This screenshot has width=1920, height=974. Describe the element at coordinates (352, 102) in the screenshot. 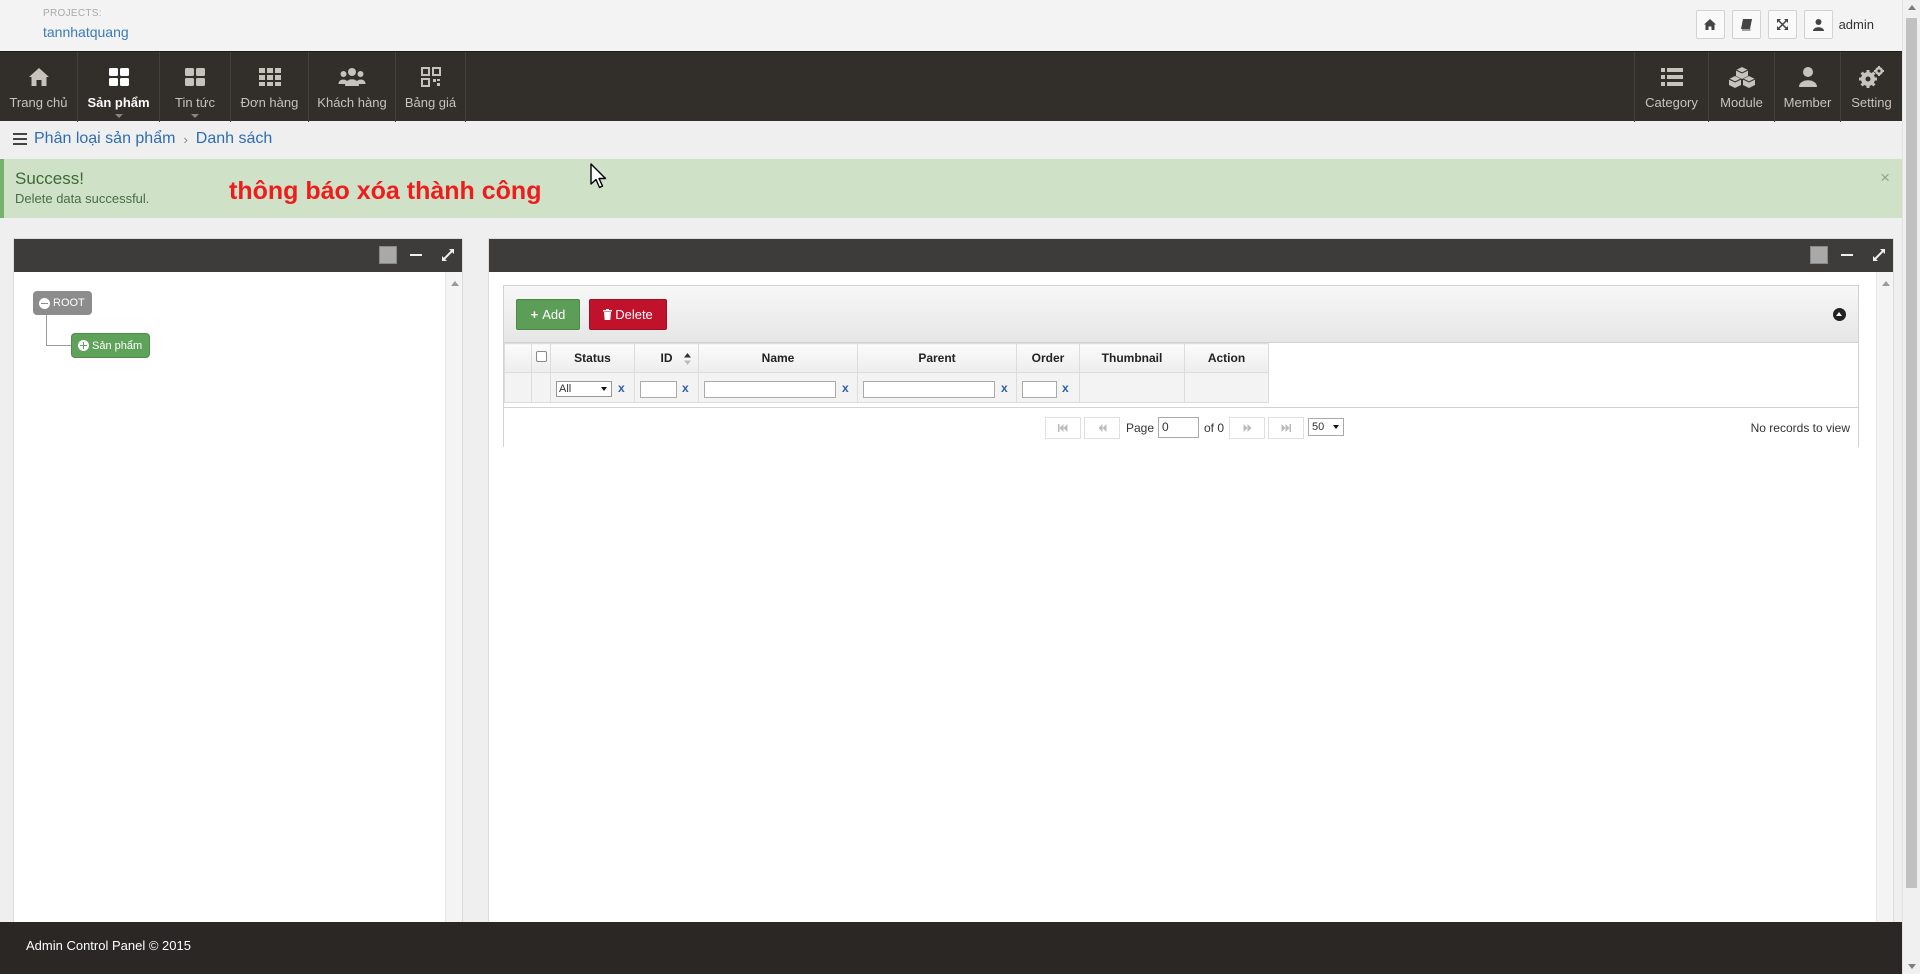

I see `nav-label: Khách hàng` at that location.